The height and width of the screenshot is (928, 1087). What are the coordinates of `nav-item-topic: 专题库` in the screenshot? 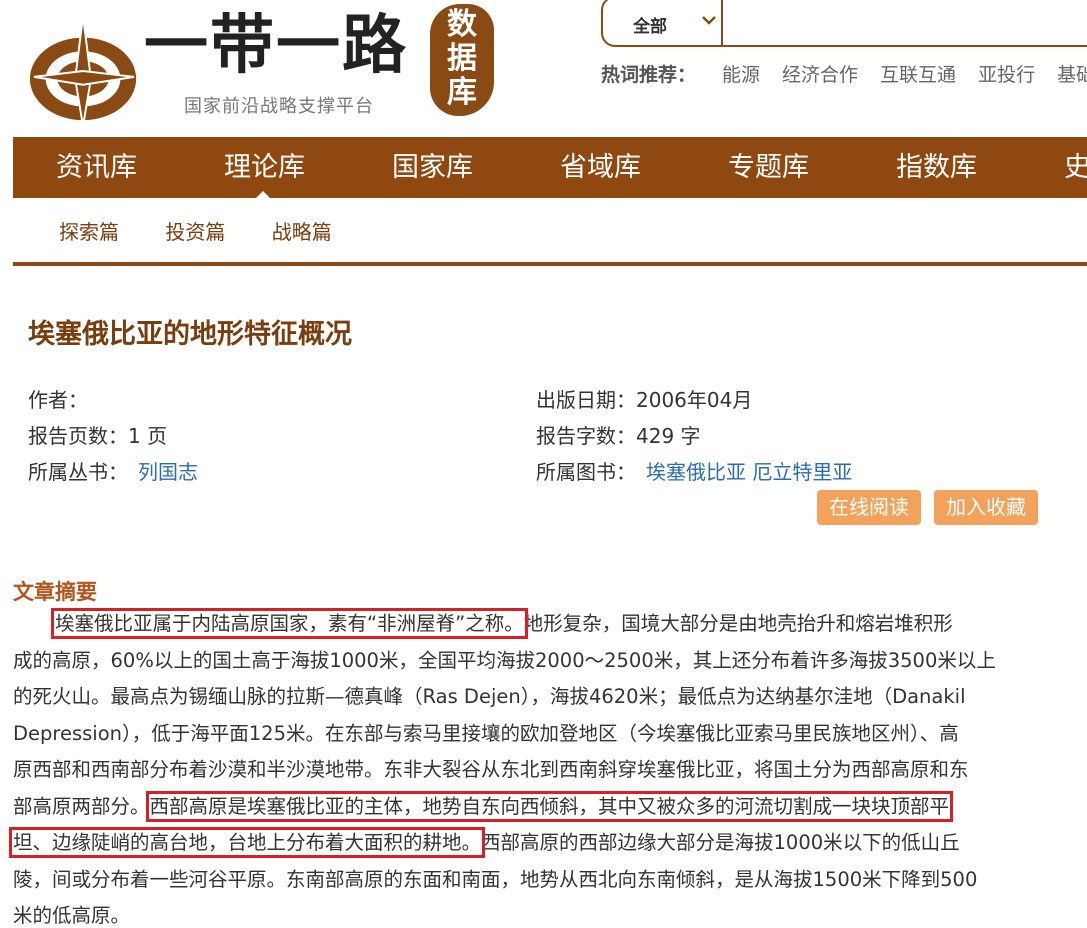 It's located at (768, 167).